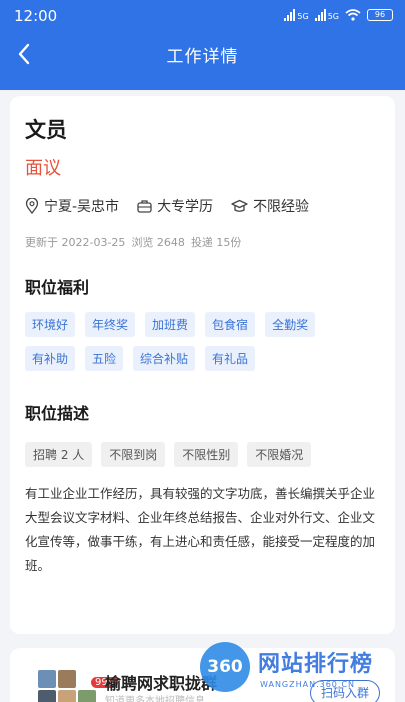 This screenshot has width=405, height=702. What do you see at coordinates (158, 242) in the screenshot?
I see `view-count: 浏览 2648` at bounding box center [158, 242].